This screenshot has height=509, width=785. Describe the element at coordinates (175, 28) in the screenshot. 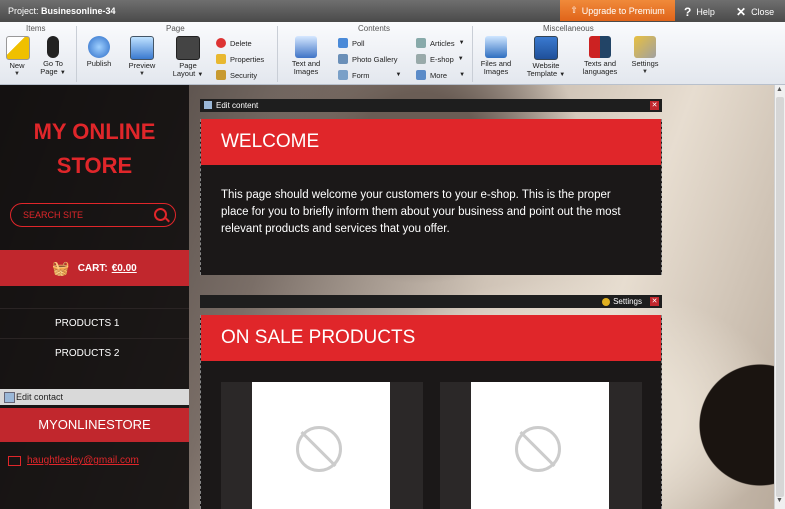

I see `group-label-page: Page` at that location.